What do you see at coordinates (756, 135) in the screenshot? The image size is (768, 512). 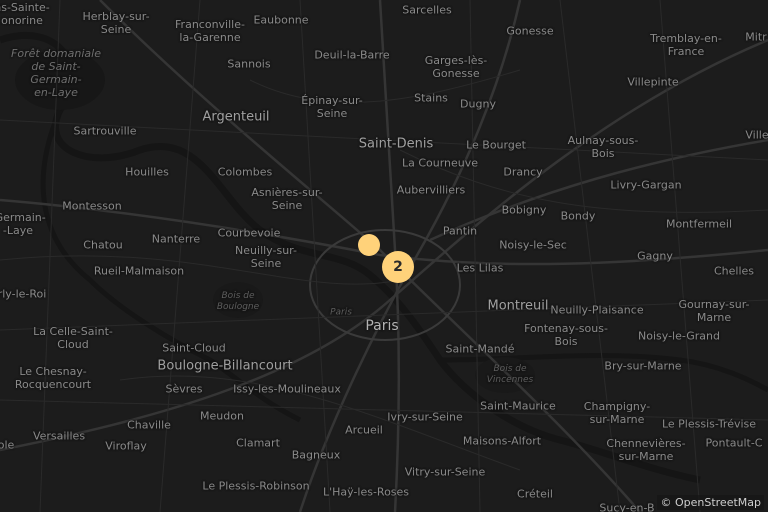 I see `place-label: Ville` at bounding box center [756, 135].